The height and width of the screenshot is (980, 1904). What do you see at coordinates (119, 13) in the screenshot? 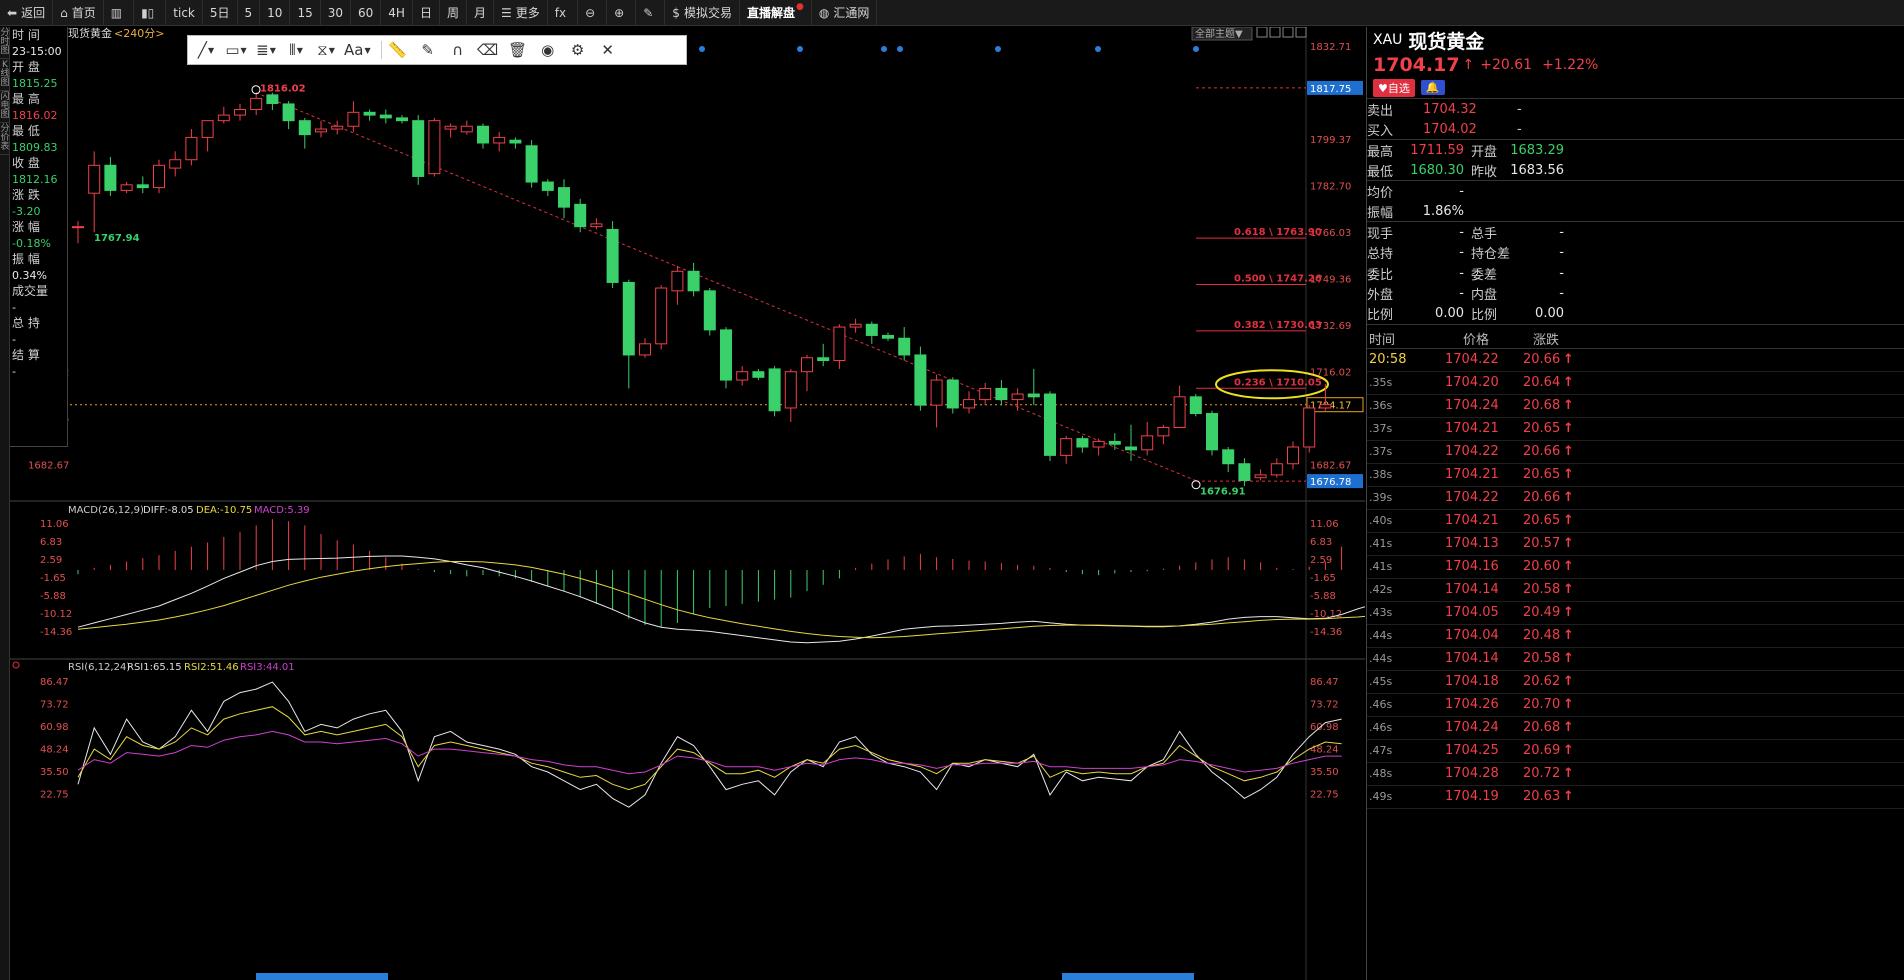
I see `toolbar-item-2: ▥` at bounding box center [119, 13].